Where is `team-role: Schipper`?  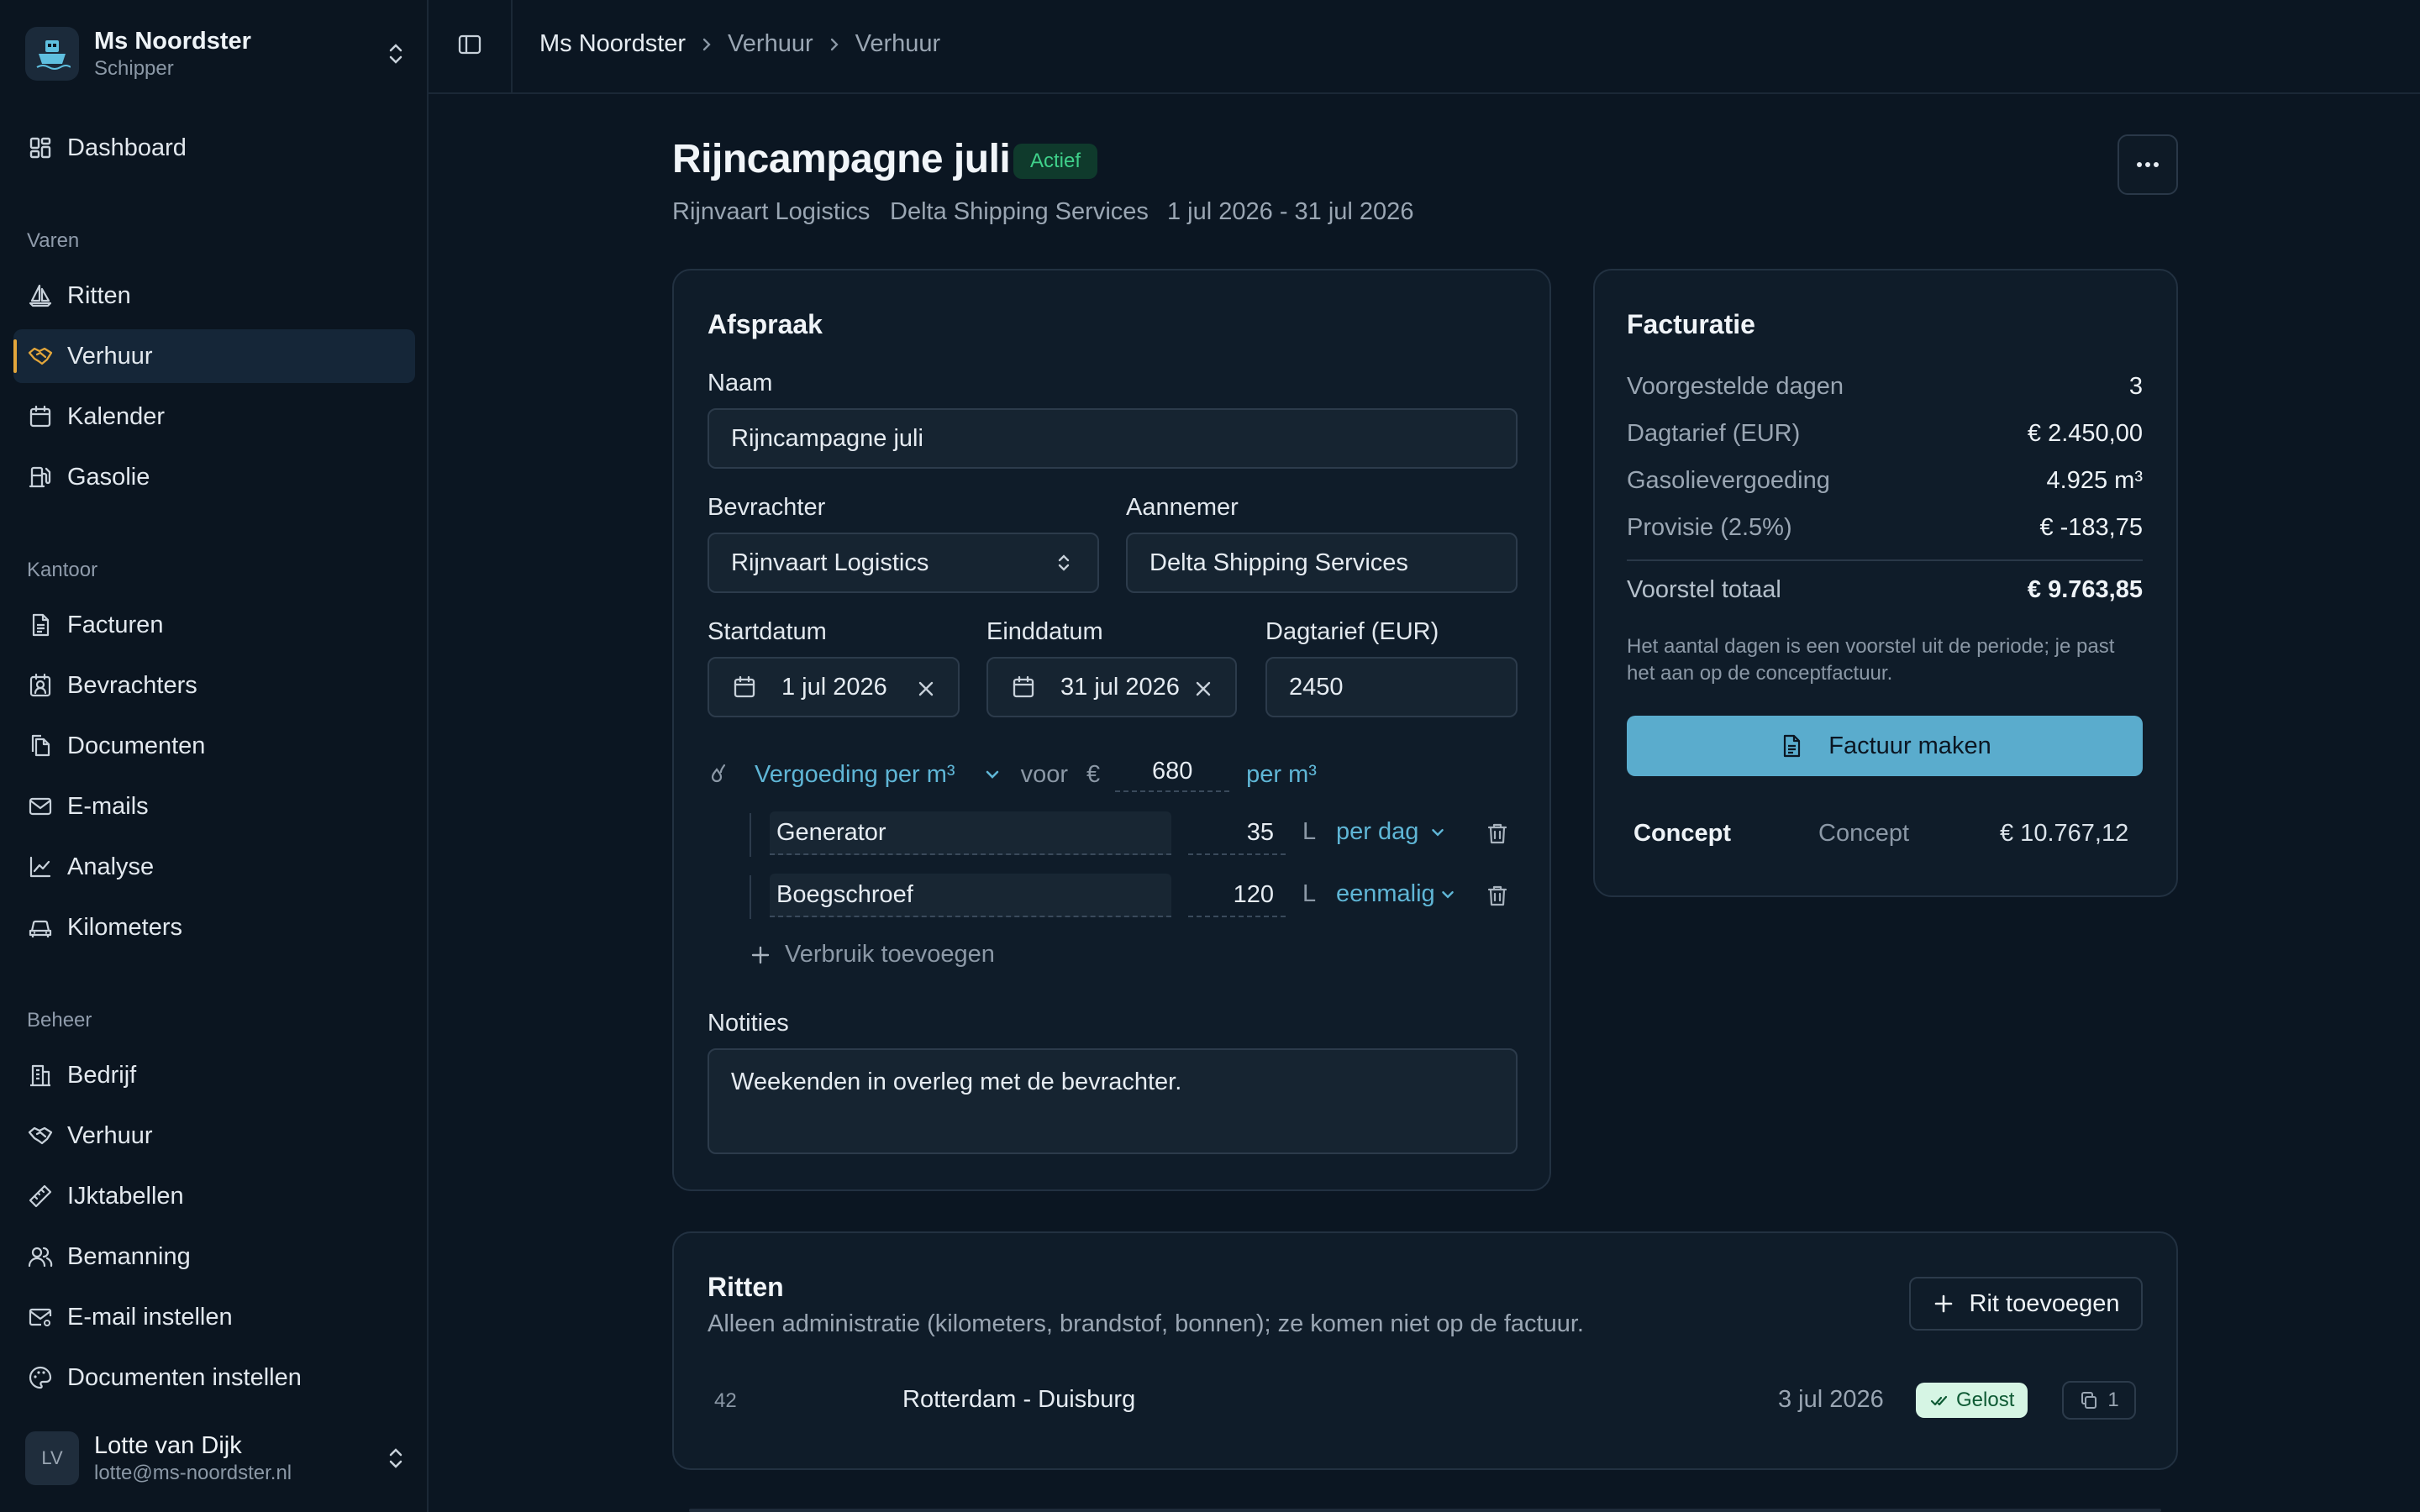 team-role: Schipper is located at coordinates (134, 68).